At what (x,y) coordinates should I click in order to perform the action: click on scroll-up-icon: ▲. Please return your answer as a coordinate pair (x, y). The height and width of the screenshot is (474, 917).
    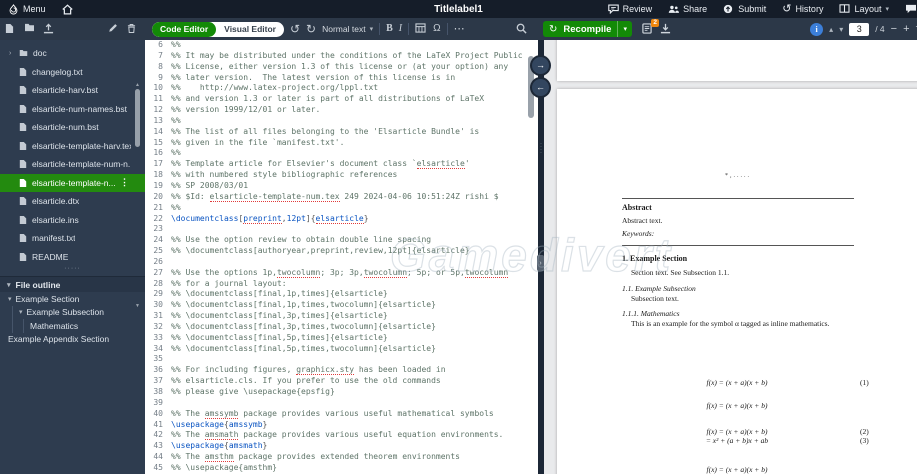
    Looking at the image, I should click on (137, 85).